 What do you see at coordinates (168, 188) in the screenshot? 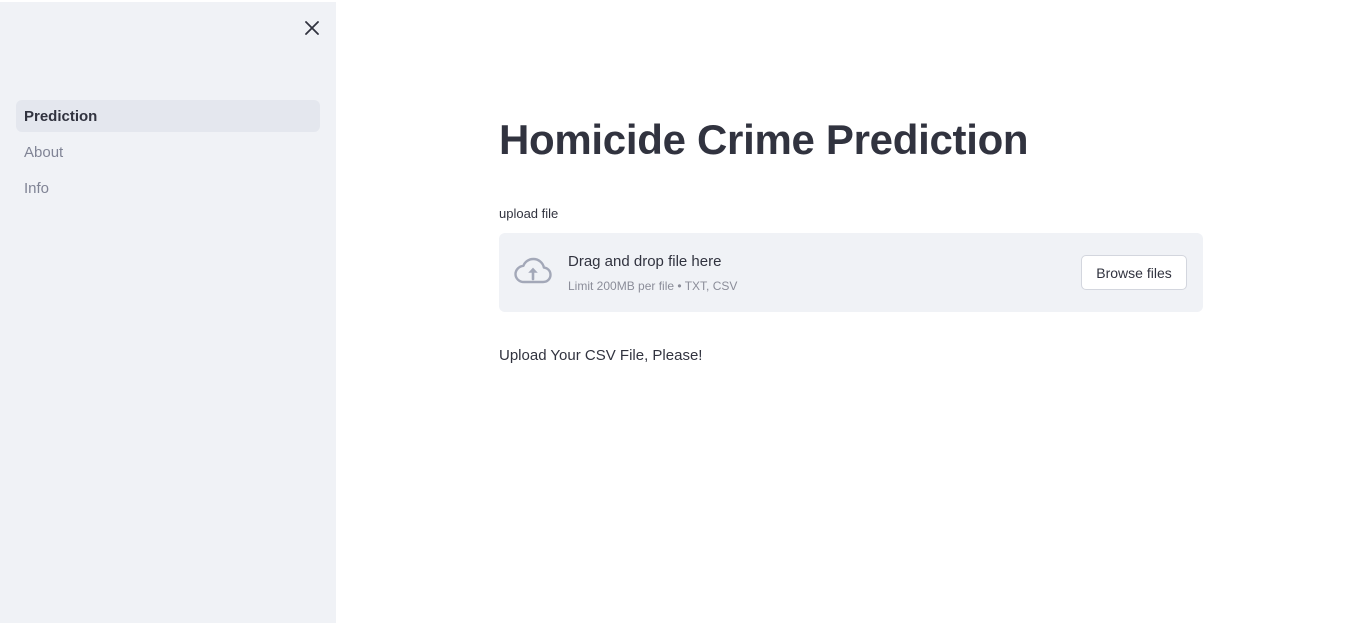
I see `sidebar-item-info: Info` at bounding box center [168, 188].